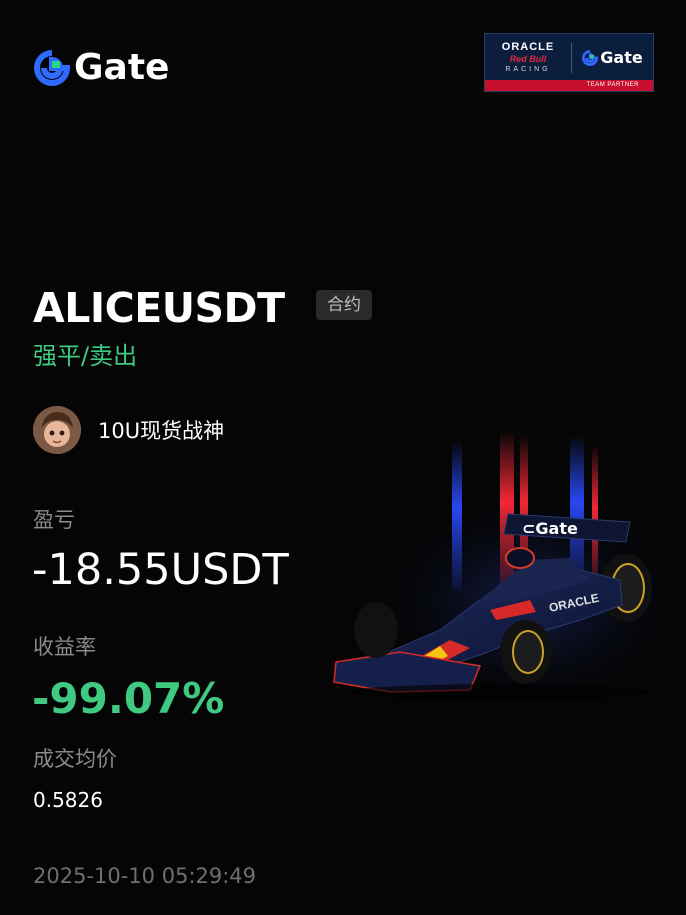  I want to click on gate-logo-icon, so click(52, 68).